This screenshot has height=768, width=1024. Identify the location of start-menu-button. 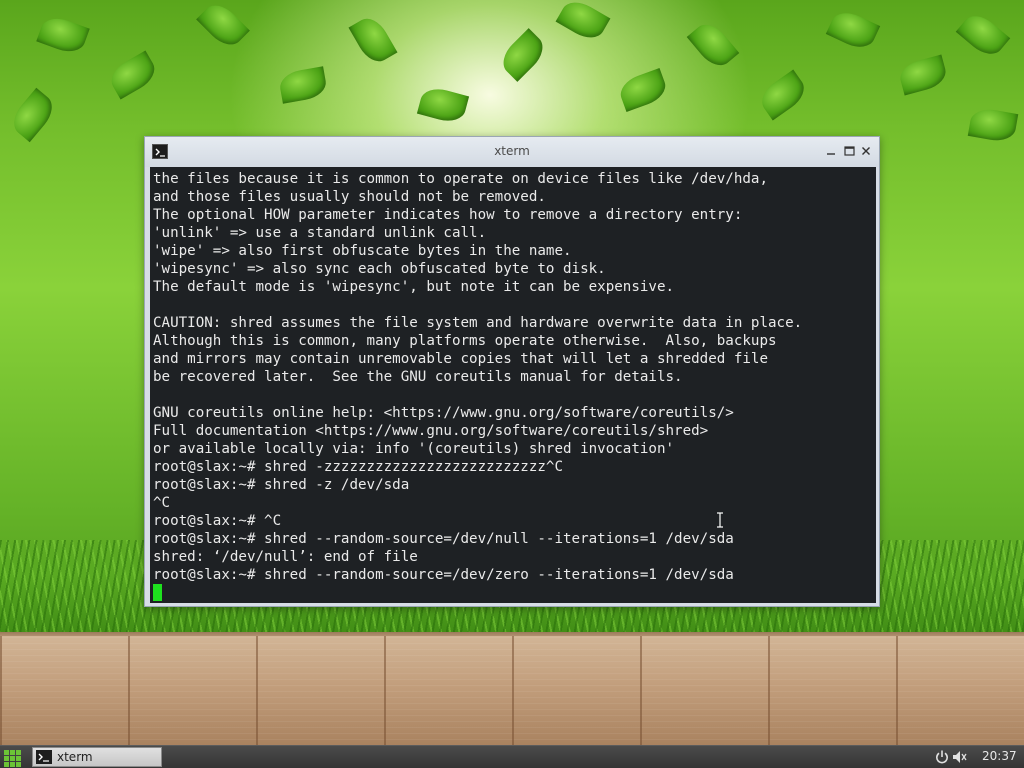
(12, 757).